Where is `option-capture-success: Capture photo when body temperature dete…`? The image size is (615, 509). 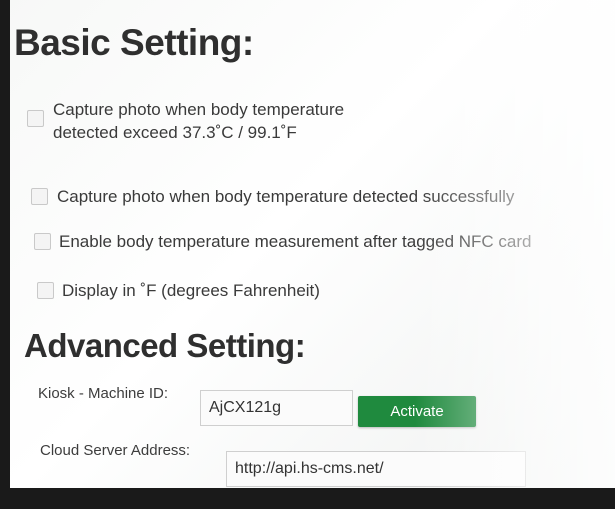
option-capture-success: Capture photo when body temperature dete… is located at coordinates (272, 196).